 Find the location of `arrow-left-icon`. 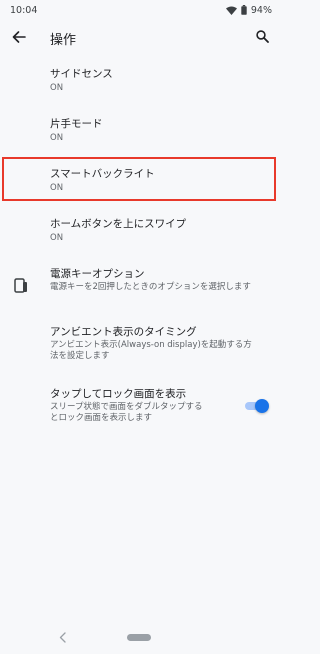

arrow-left-icon is located at coordinates (19, 37).